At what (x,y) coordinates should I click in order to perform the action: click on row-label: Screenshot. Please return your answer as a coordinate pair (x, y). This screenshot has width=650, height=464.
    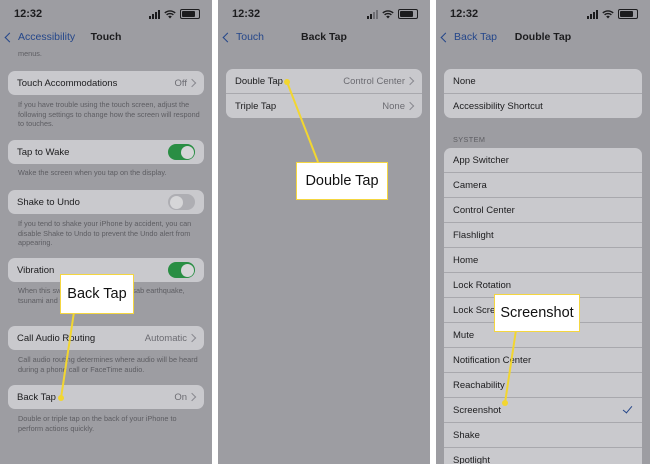
    Looking at the image, I should click on (477, 410).